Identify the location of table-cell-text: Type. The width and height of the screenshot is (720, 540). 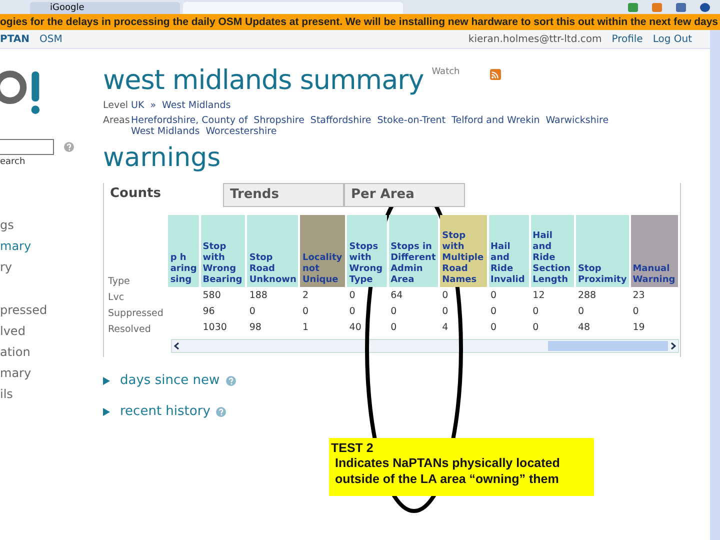
(119, 281).